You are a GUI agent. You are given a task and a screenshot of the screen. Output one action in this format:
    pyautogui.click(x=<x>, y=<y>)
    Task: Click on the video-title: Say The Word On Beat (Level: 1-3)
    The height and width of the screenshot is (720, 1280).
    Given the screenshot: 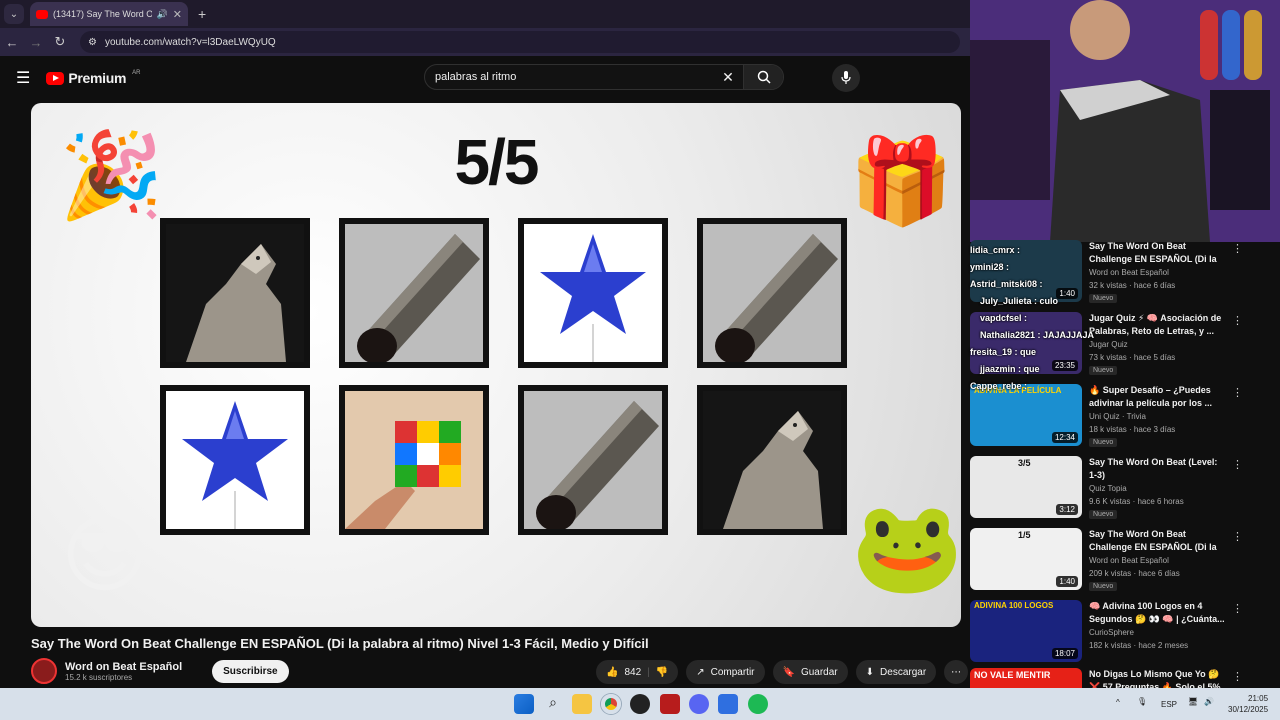 What is the action you would take?
    pyautogui.click(x=1157, y=469)
    